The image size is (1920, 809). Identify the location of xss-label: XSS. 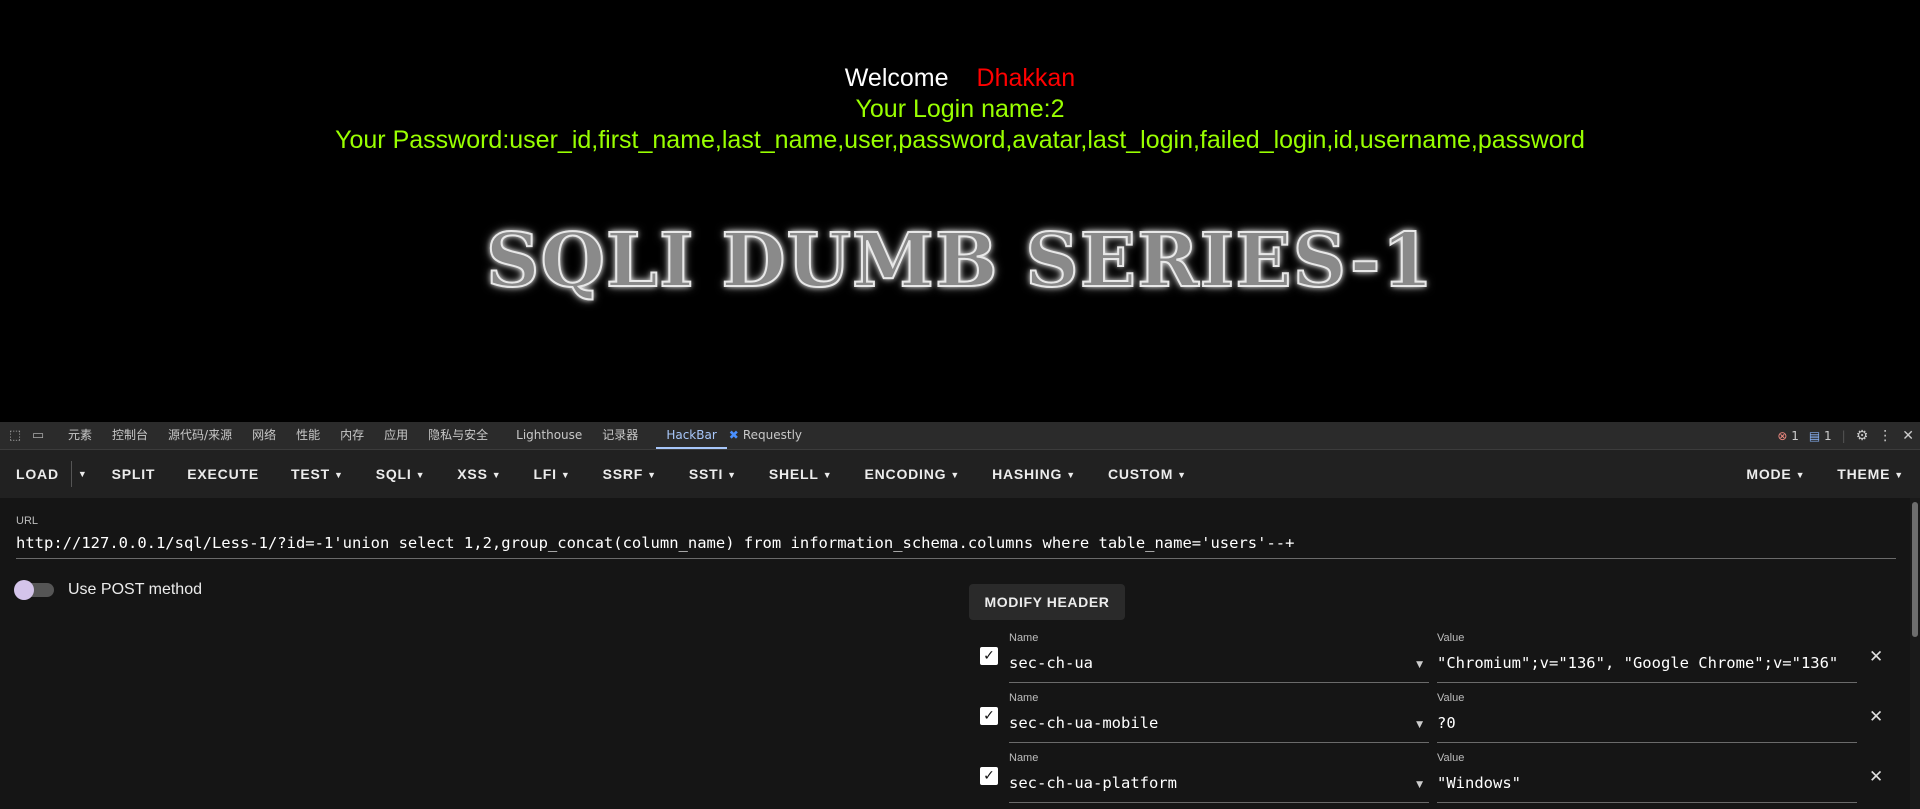
(472, 474).